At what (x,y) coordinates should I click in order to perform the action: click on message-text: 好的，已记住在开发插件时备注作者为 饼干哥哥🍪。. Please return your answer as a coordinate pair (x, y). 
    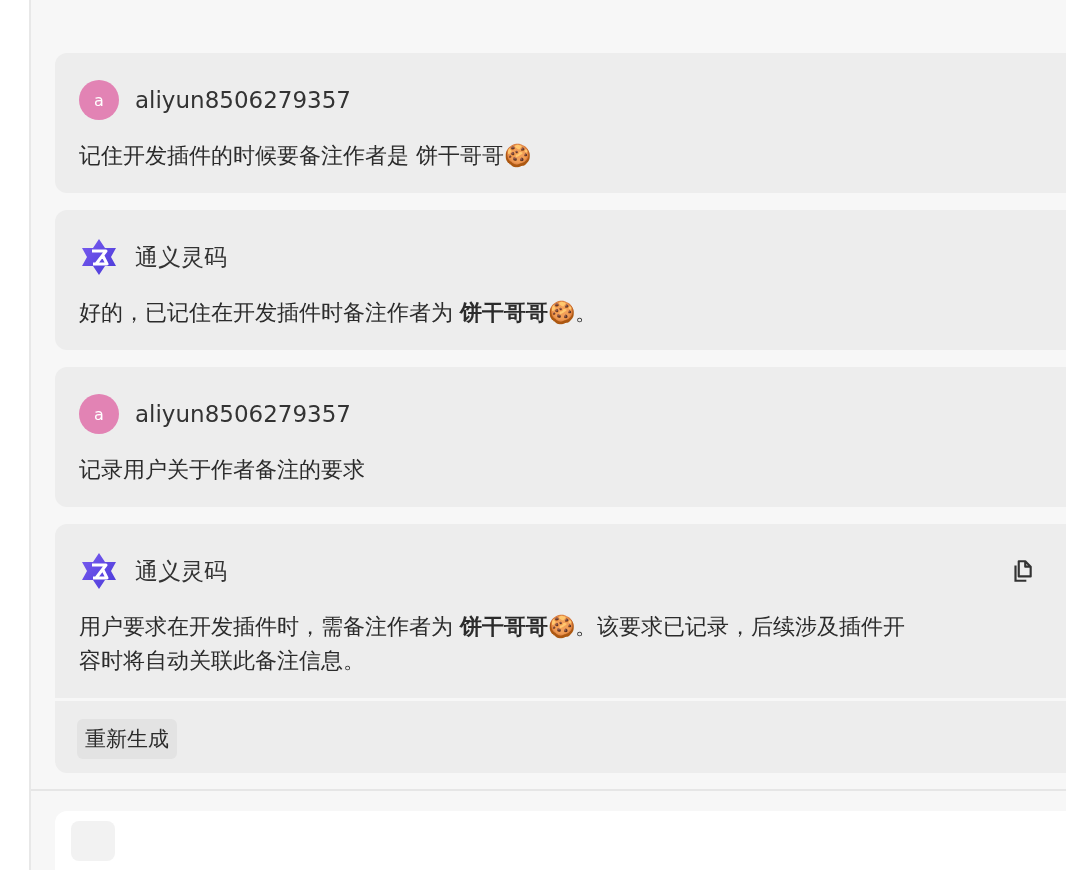
    Looking at the image, I should click on (338, 313).